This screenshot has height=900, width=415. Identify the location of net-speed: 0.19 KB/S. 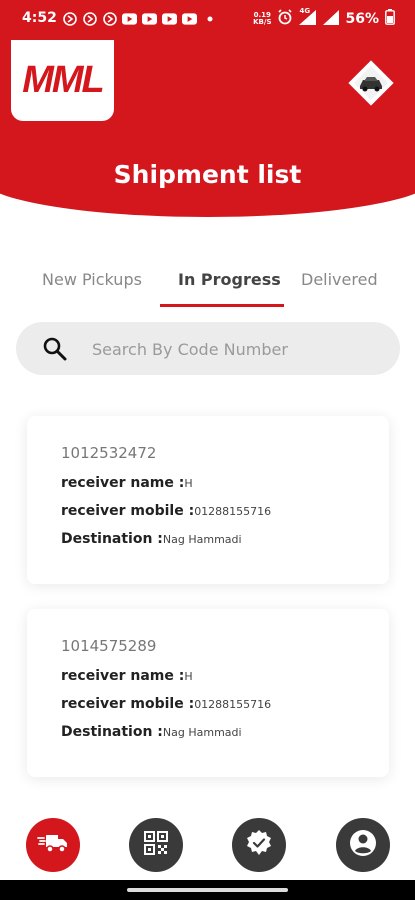
(262, 19).